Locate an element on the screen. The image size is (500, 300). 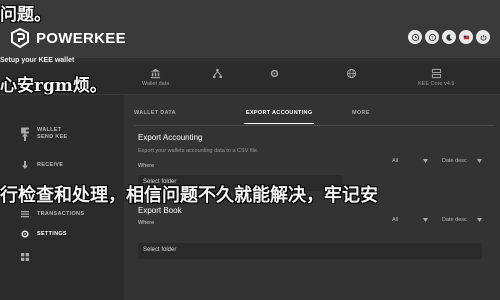
sidebar-item-receive: RECEIVE is located at coordinates (62, 165).